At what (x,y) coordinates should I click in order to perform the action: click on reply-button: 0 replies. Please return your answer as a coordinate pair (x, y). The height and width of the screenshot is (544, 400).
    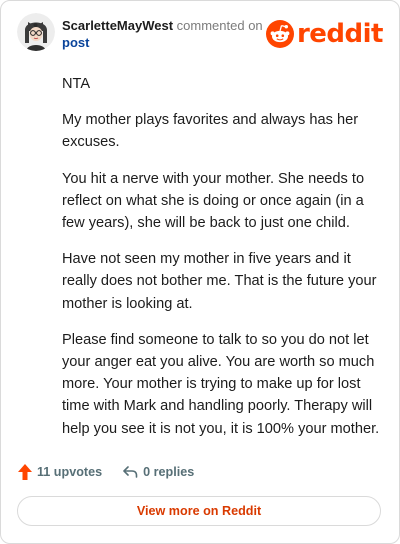
    Looking at the image, I should click on (158, 472).